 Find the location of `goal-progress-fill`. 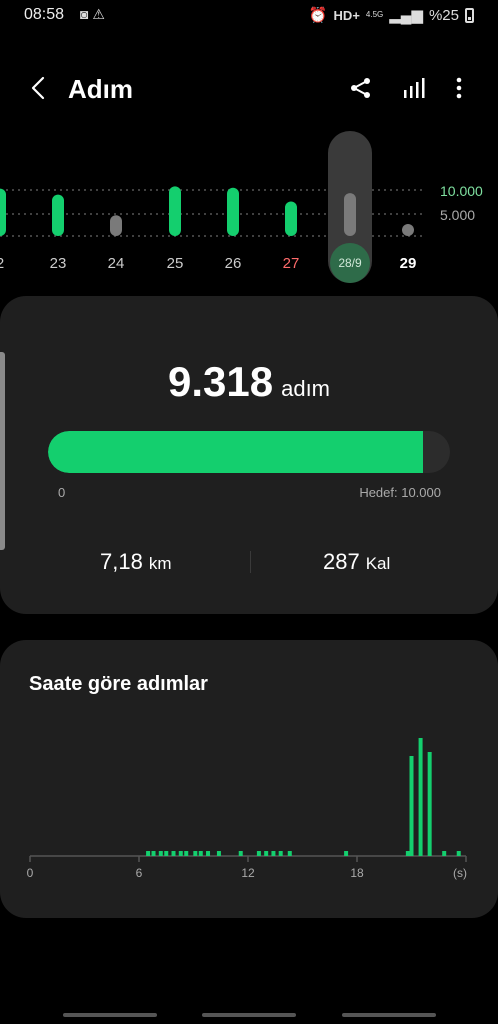

goal-progress-fill is located at coordinates (235, 452).